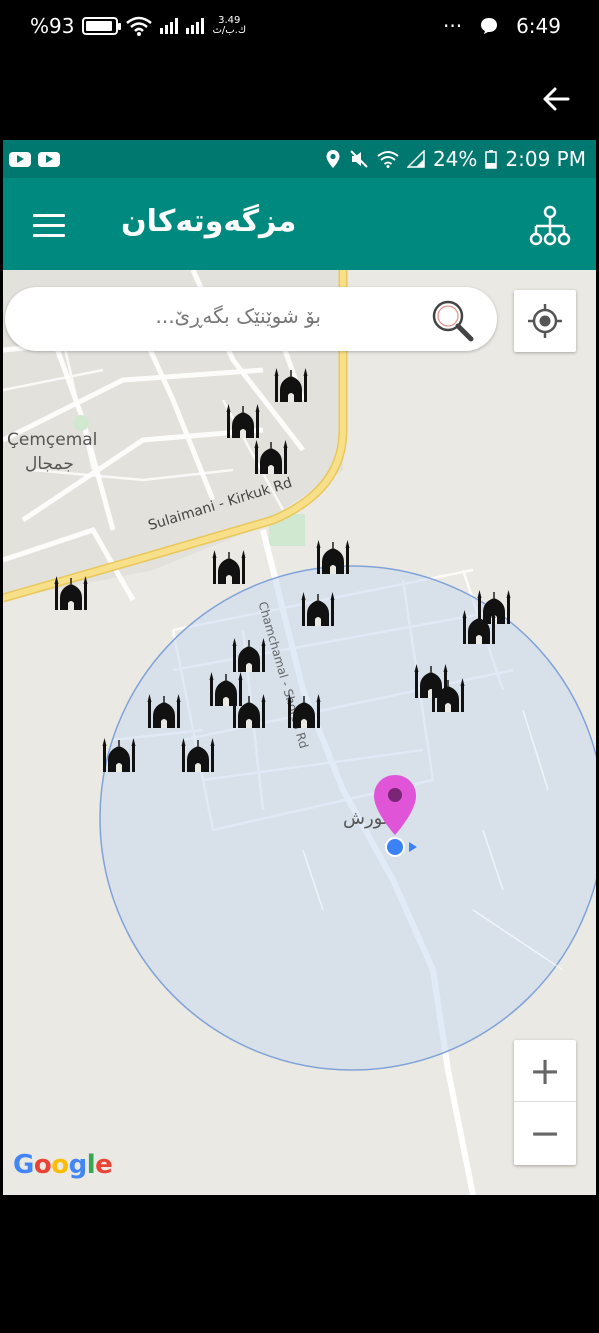  I want to click on destination-pin-icon, so click(395, 805).